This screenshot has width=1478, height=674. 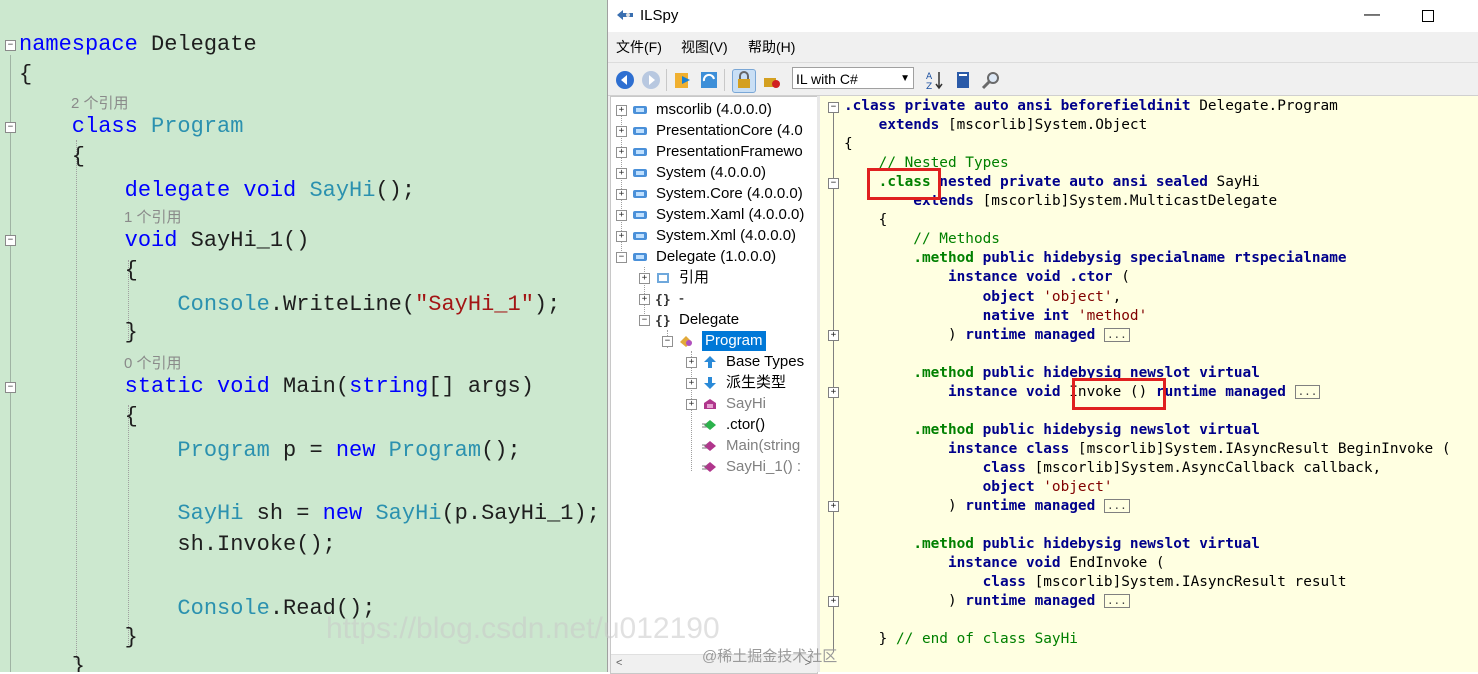 What do you see at coordinates (771, 47) in the screenshot?
I see `menu-help: 帮助(H)` at bounding box center [771, 47].